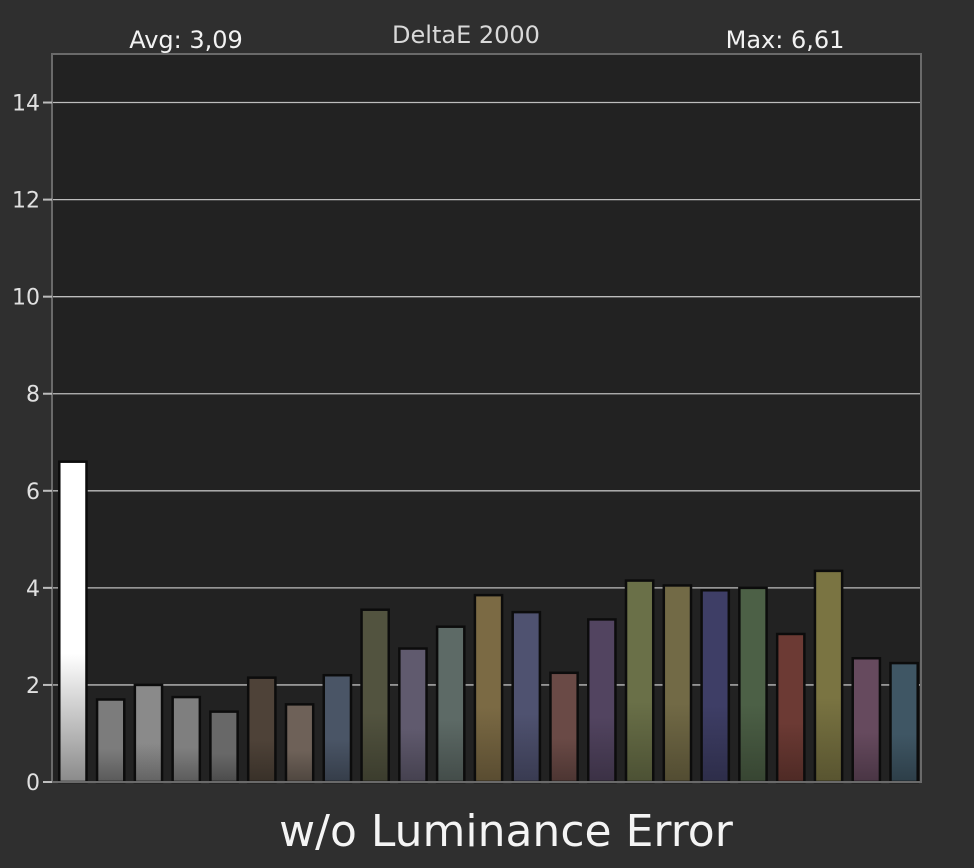 The height and width of the screenshot is (868, 974). I want to click on avg-label: Avg: 3,09, so click(186, 40).